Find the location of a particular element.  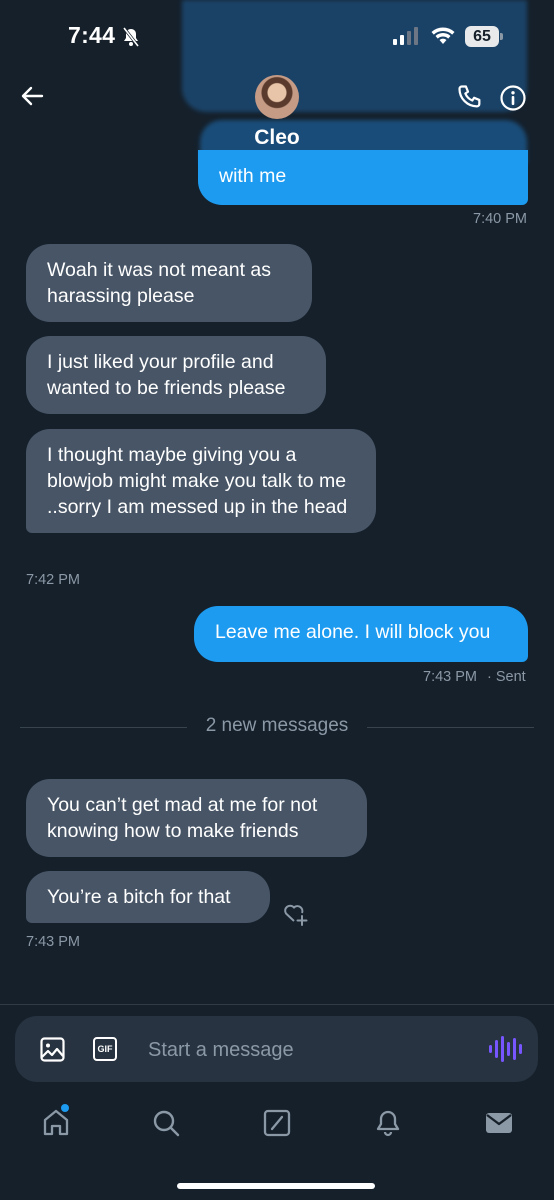

battery-level: 65 is located at coordinates (482, 36).